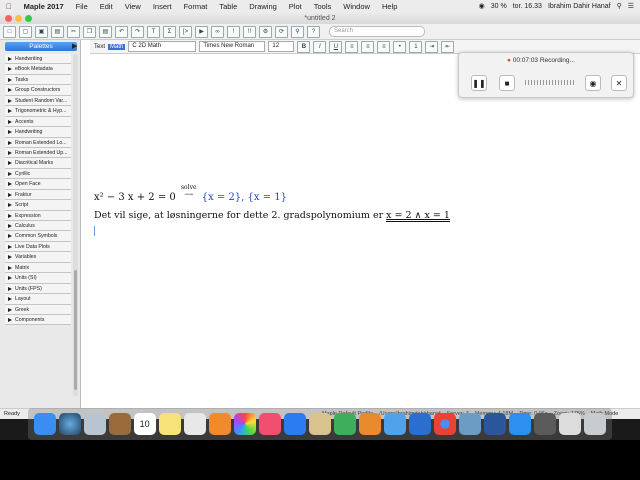 The image size is (640, 480). I want to click on style-select: C 2D Math, so click(162, 46).